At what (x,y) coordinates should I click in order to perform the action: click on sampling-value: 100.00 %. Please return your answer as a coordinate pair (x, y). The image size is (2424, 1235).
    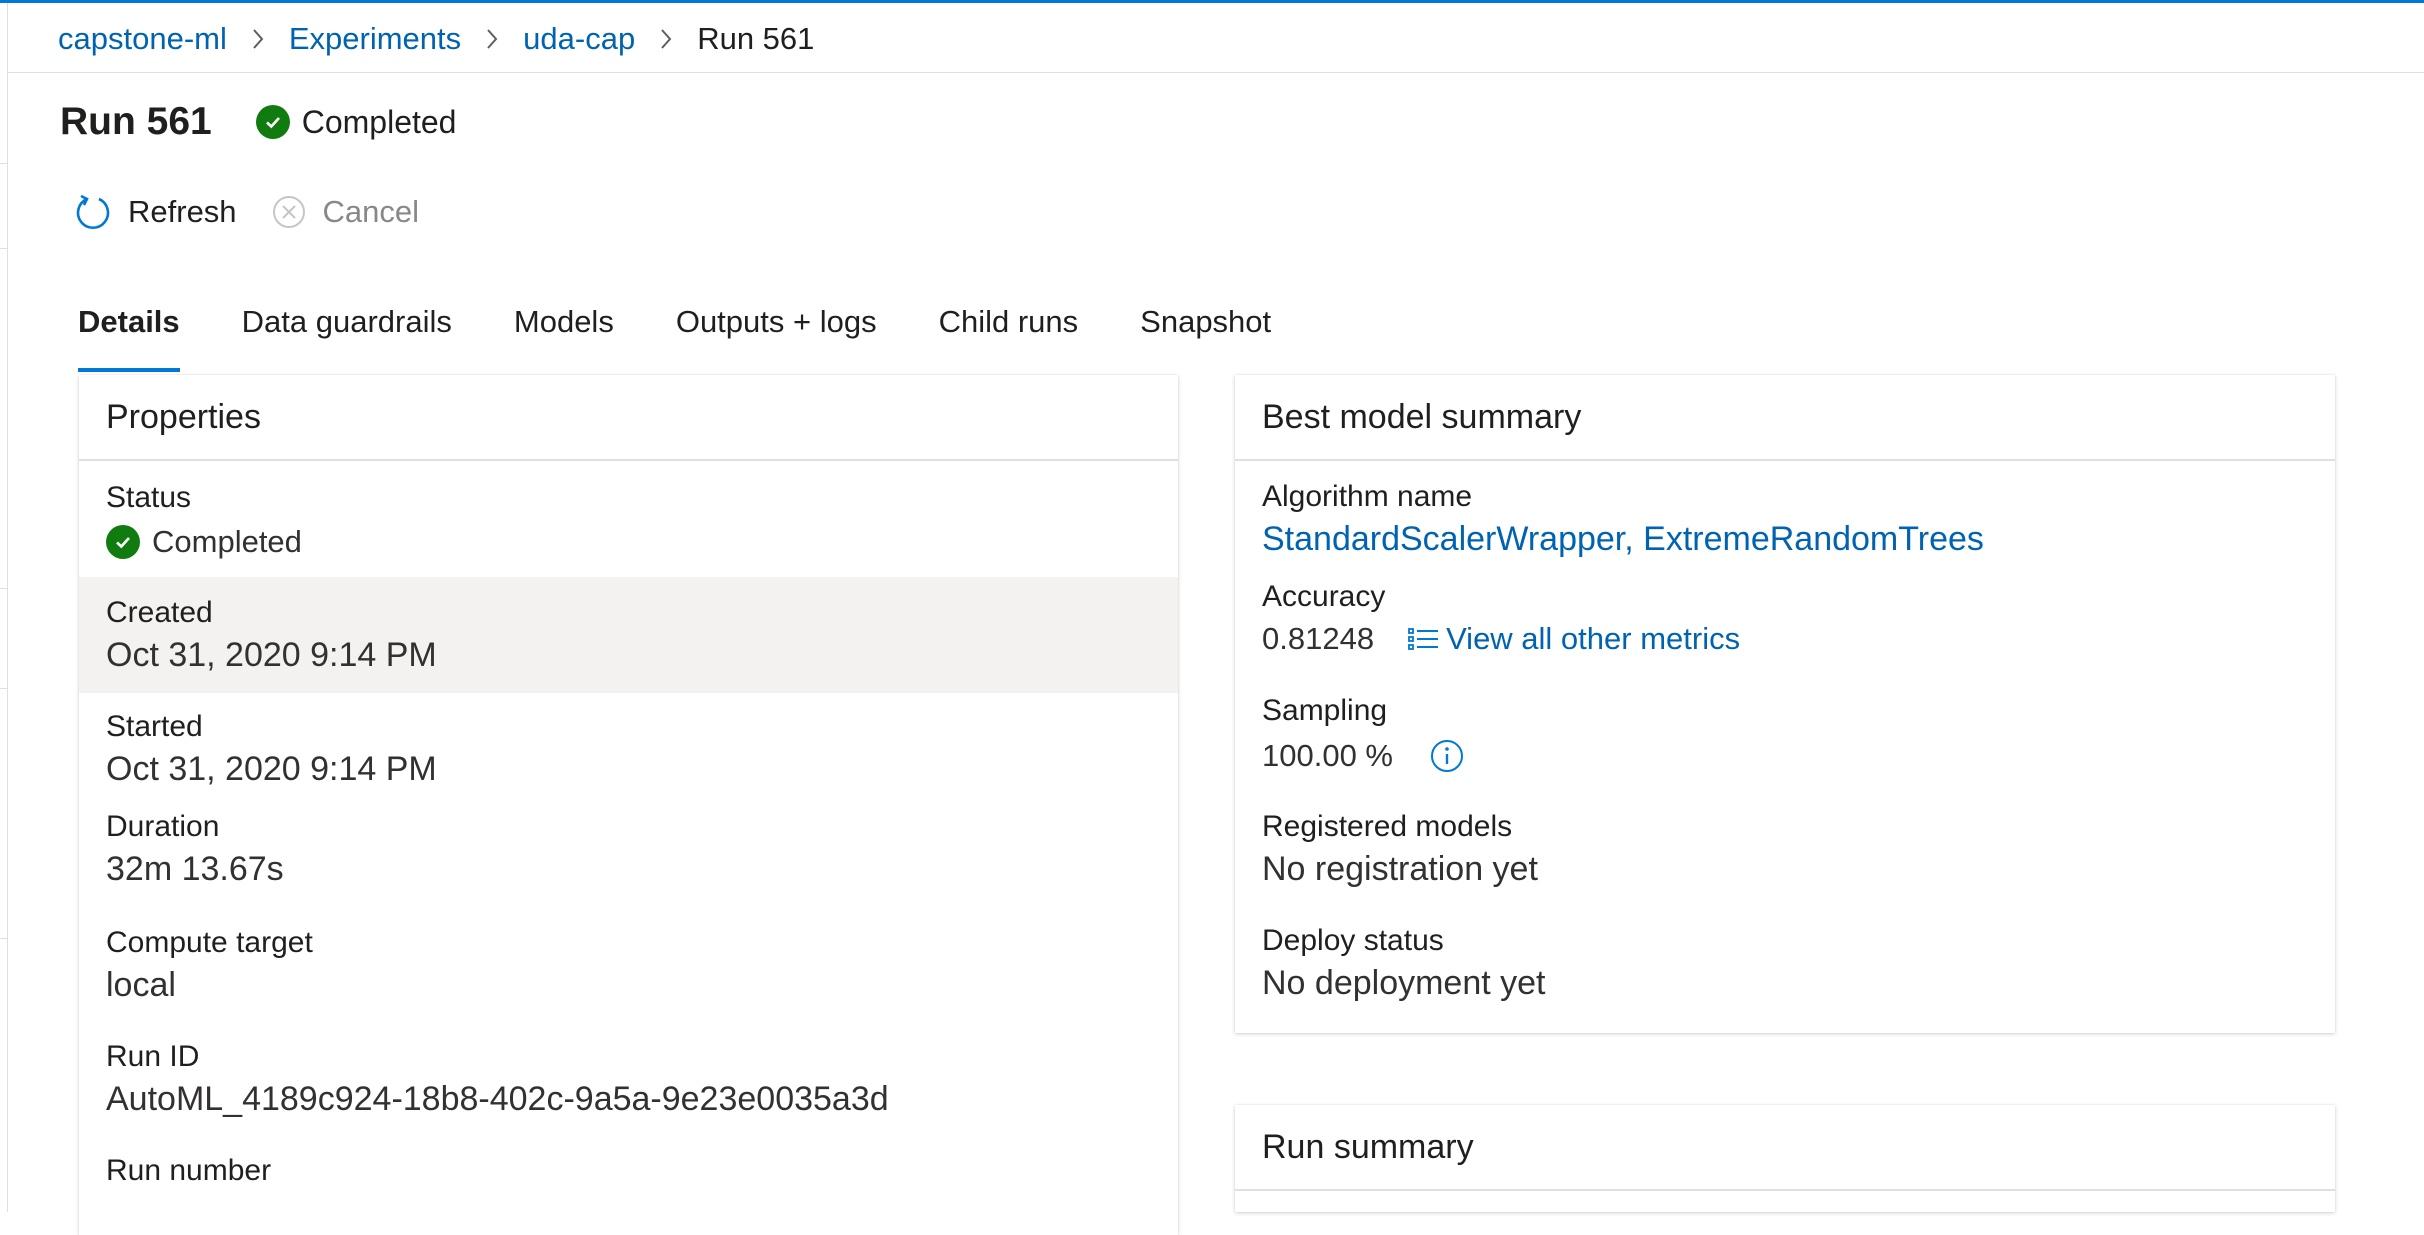
    Looking at the image, I should click on (1327, 755).